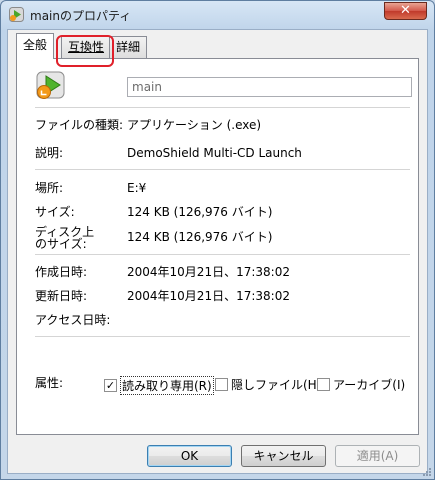  Describe the element at coordinates (79, 125) in the screenshot. I see `file-type-label: ファイルの種類:` at that location.